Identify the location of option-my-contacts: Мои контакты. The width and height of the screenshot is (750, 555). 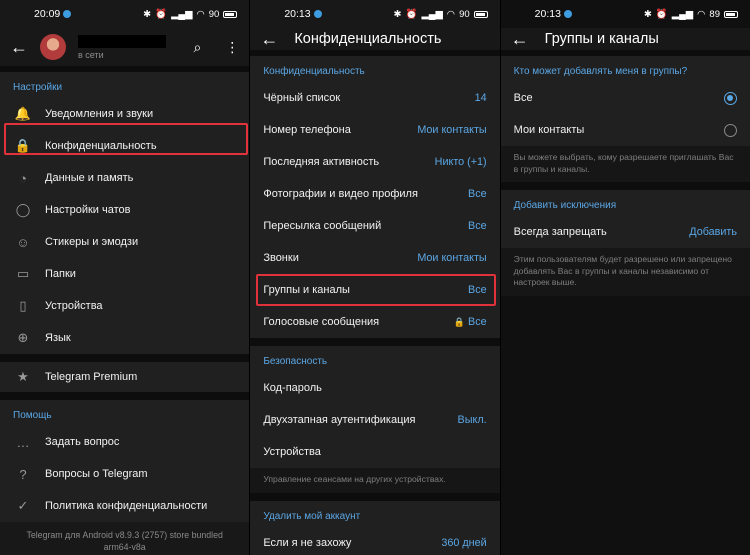
(625, 130).